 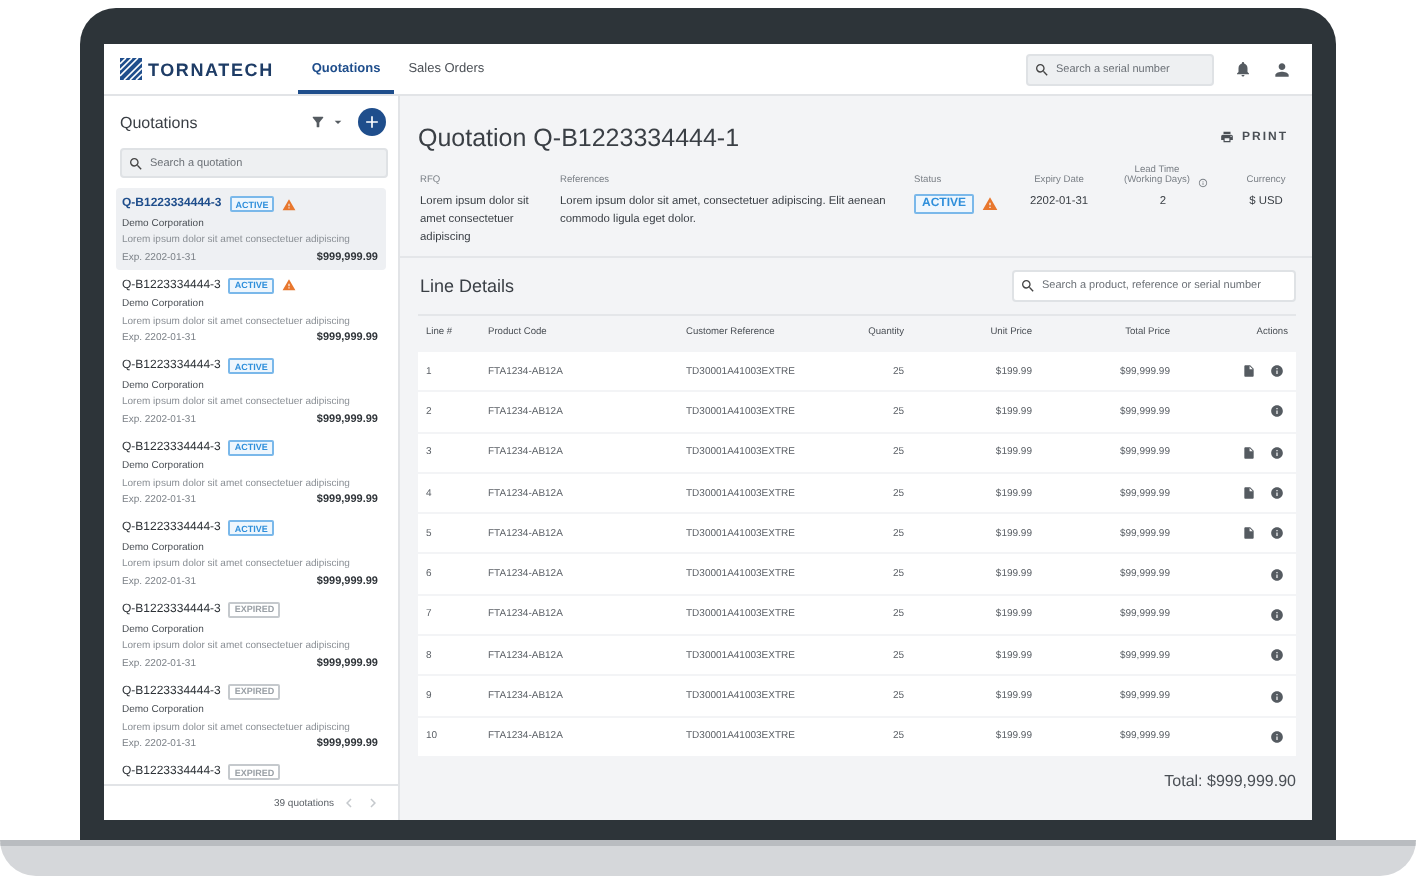 I want to click on total-amount: Total: $999,999.90, so click(x=1230, y=780).